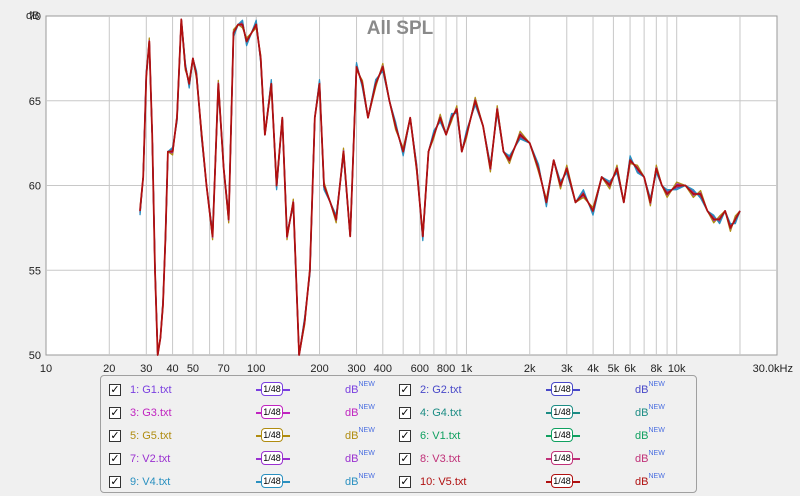 This screenshot has height=496, width=800. What do you see at coordinates (254, 460) in the screenshot?
I see `legend-item: ✓ 7: V2.txt 1/48 dBNEW` at bounding box center [254, 460].